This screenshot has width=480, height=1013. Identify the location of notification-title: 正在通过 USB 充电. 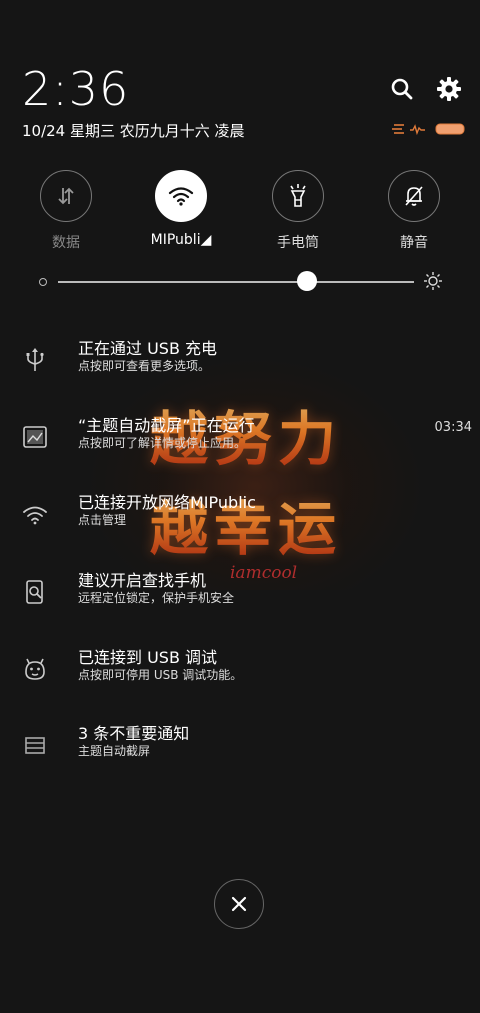
(148, 348).